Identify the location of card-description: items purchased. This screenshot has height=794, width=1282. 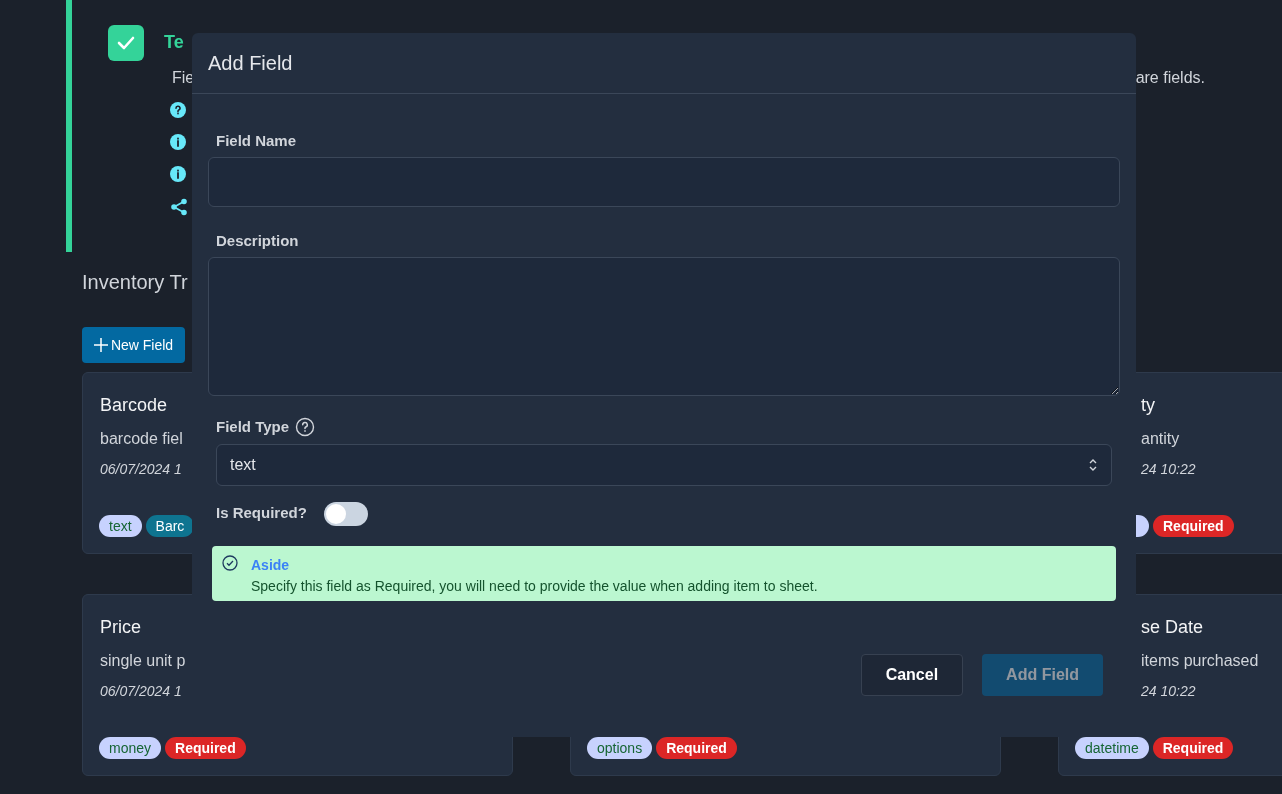
(1200, 661).